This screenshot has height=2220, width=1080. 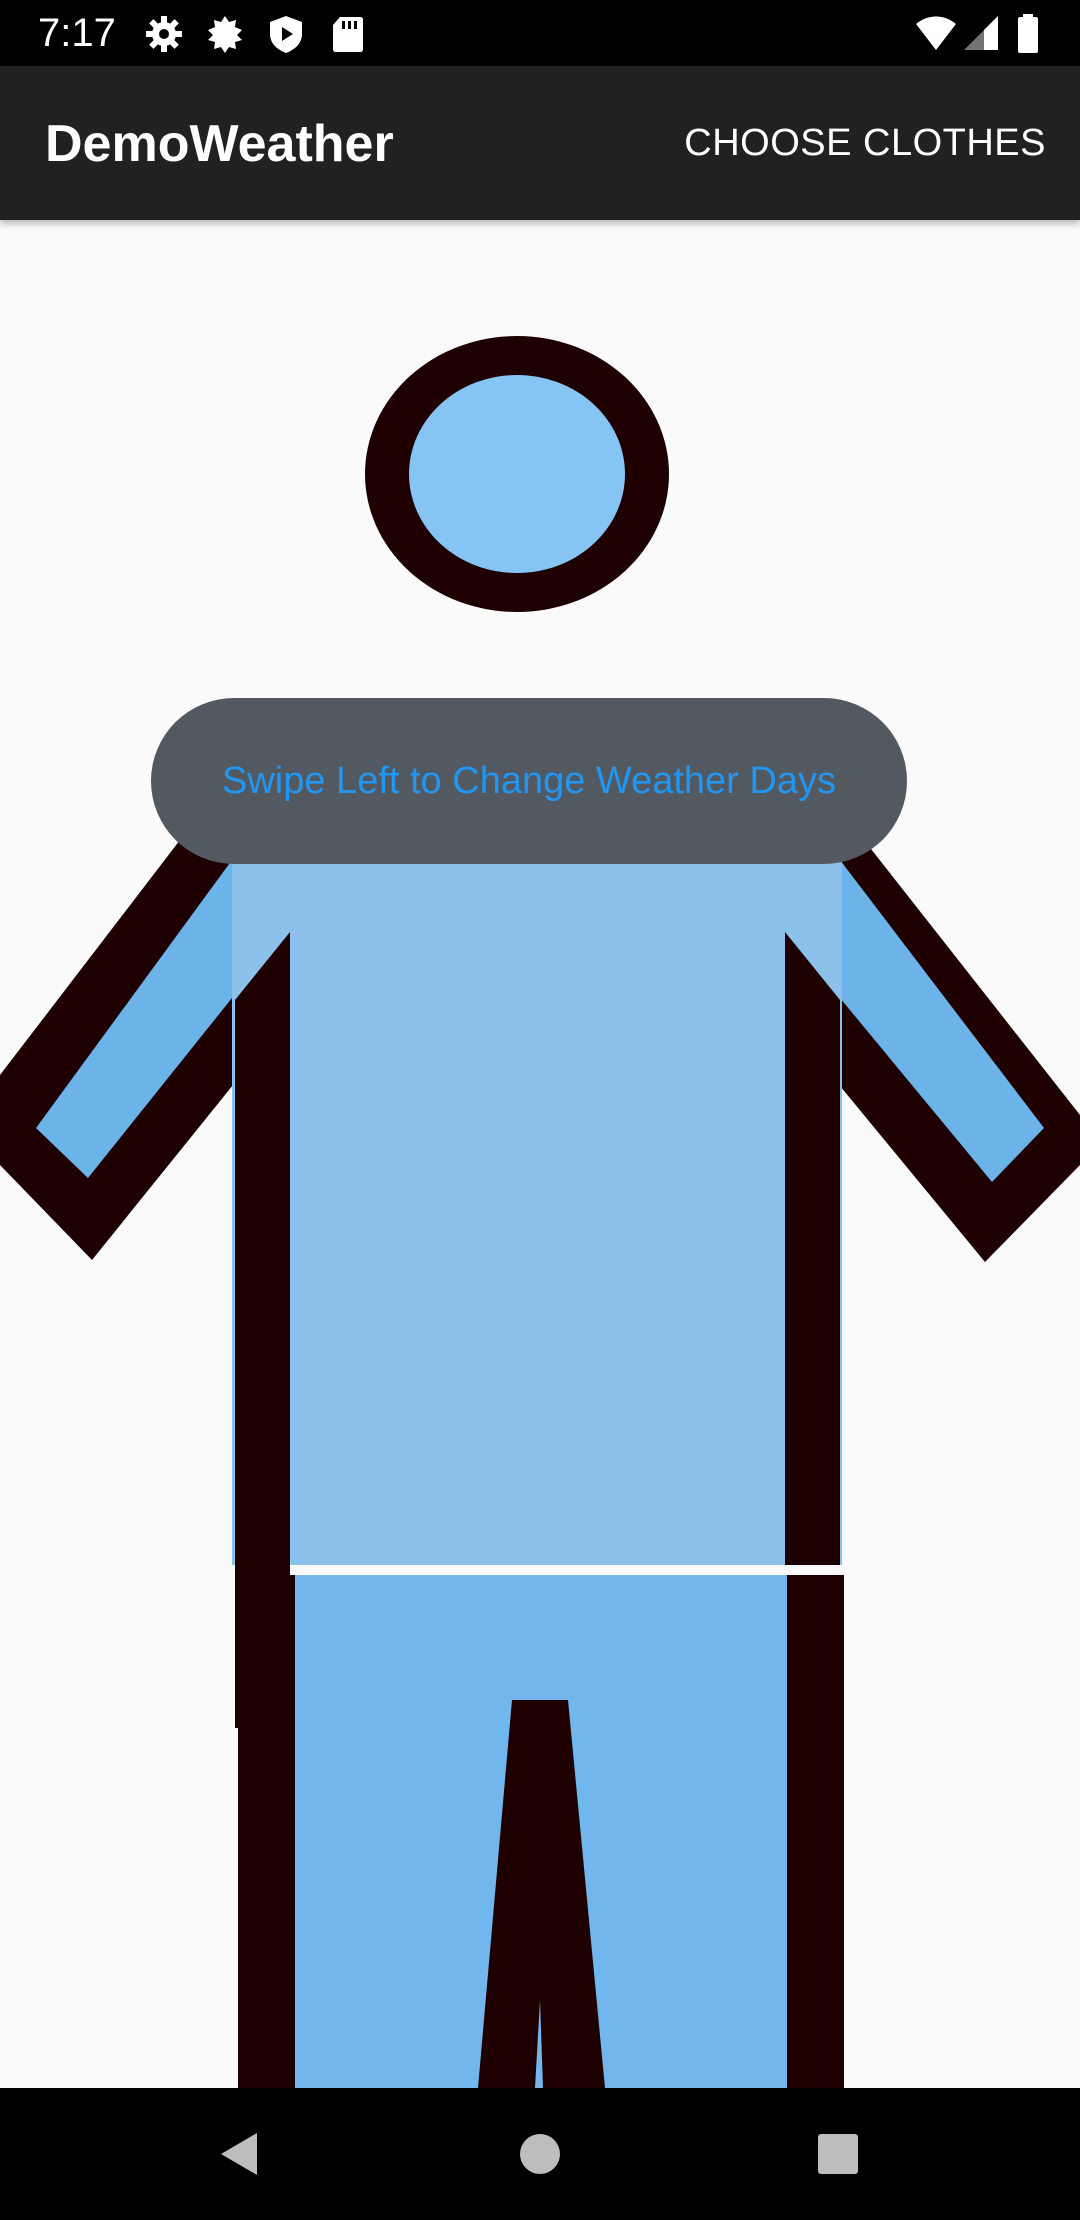 What do you see at coordinates (936, 34) in the screenshot?
I see `wifi-icon` at bounding box center [936, 34].